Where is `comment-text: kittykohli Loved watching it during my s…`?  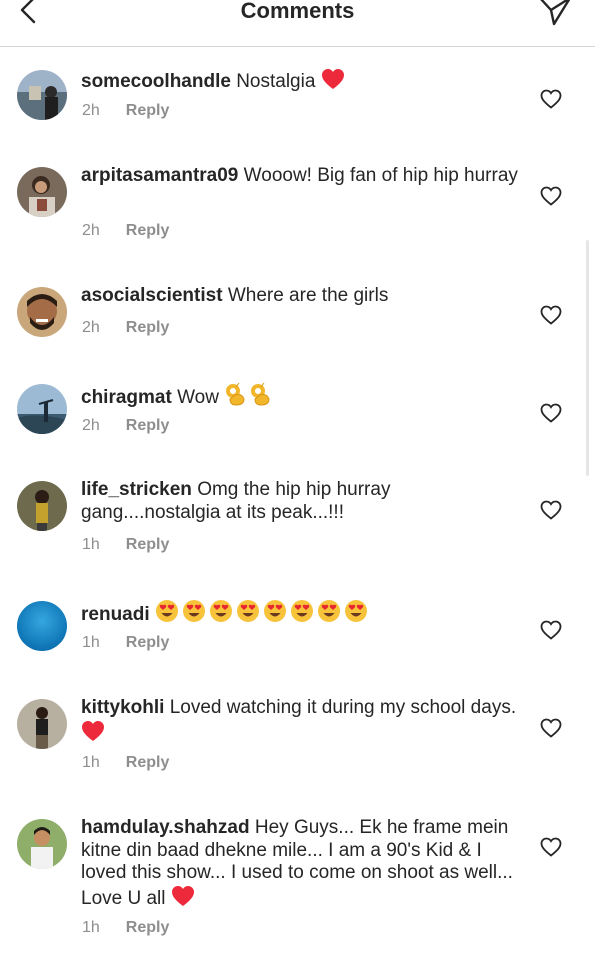 comment-text: kittykohli Loved watching it during my s… is located at coordinates (301, 721).